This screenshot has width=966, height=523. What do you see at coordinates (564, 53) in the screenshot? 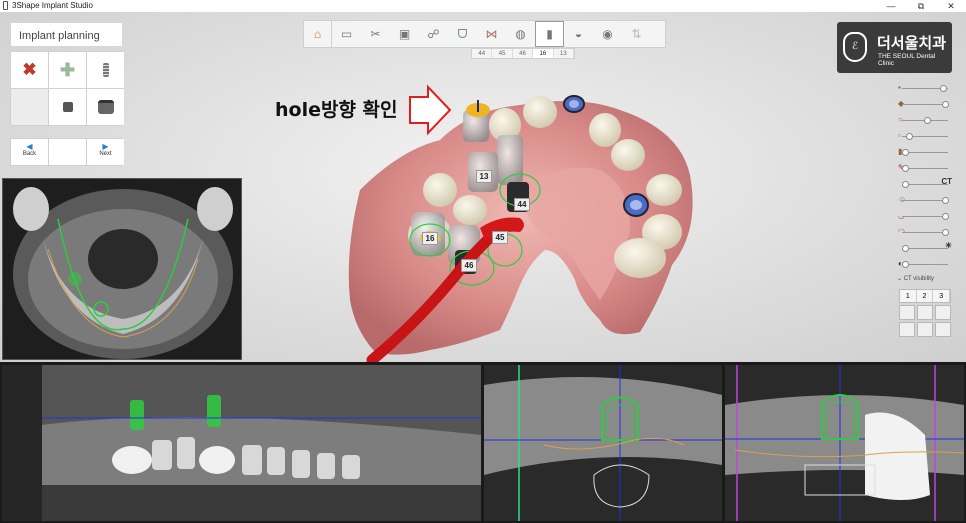
I see `tooth-tab-13: 13` at bounding box center [564, 53].